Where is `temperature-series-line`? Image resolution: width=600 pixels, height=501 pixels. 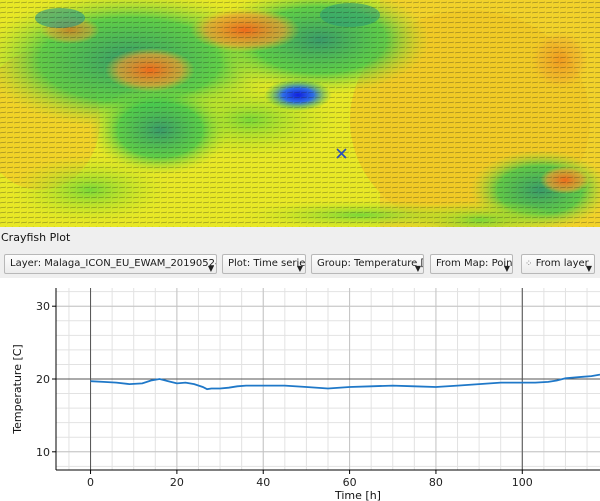 temperature-series-line is located at coordinates (345, 382).